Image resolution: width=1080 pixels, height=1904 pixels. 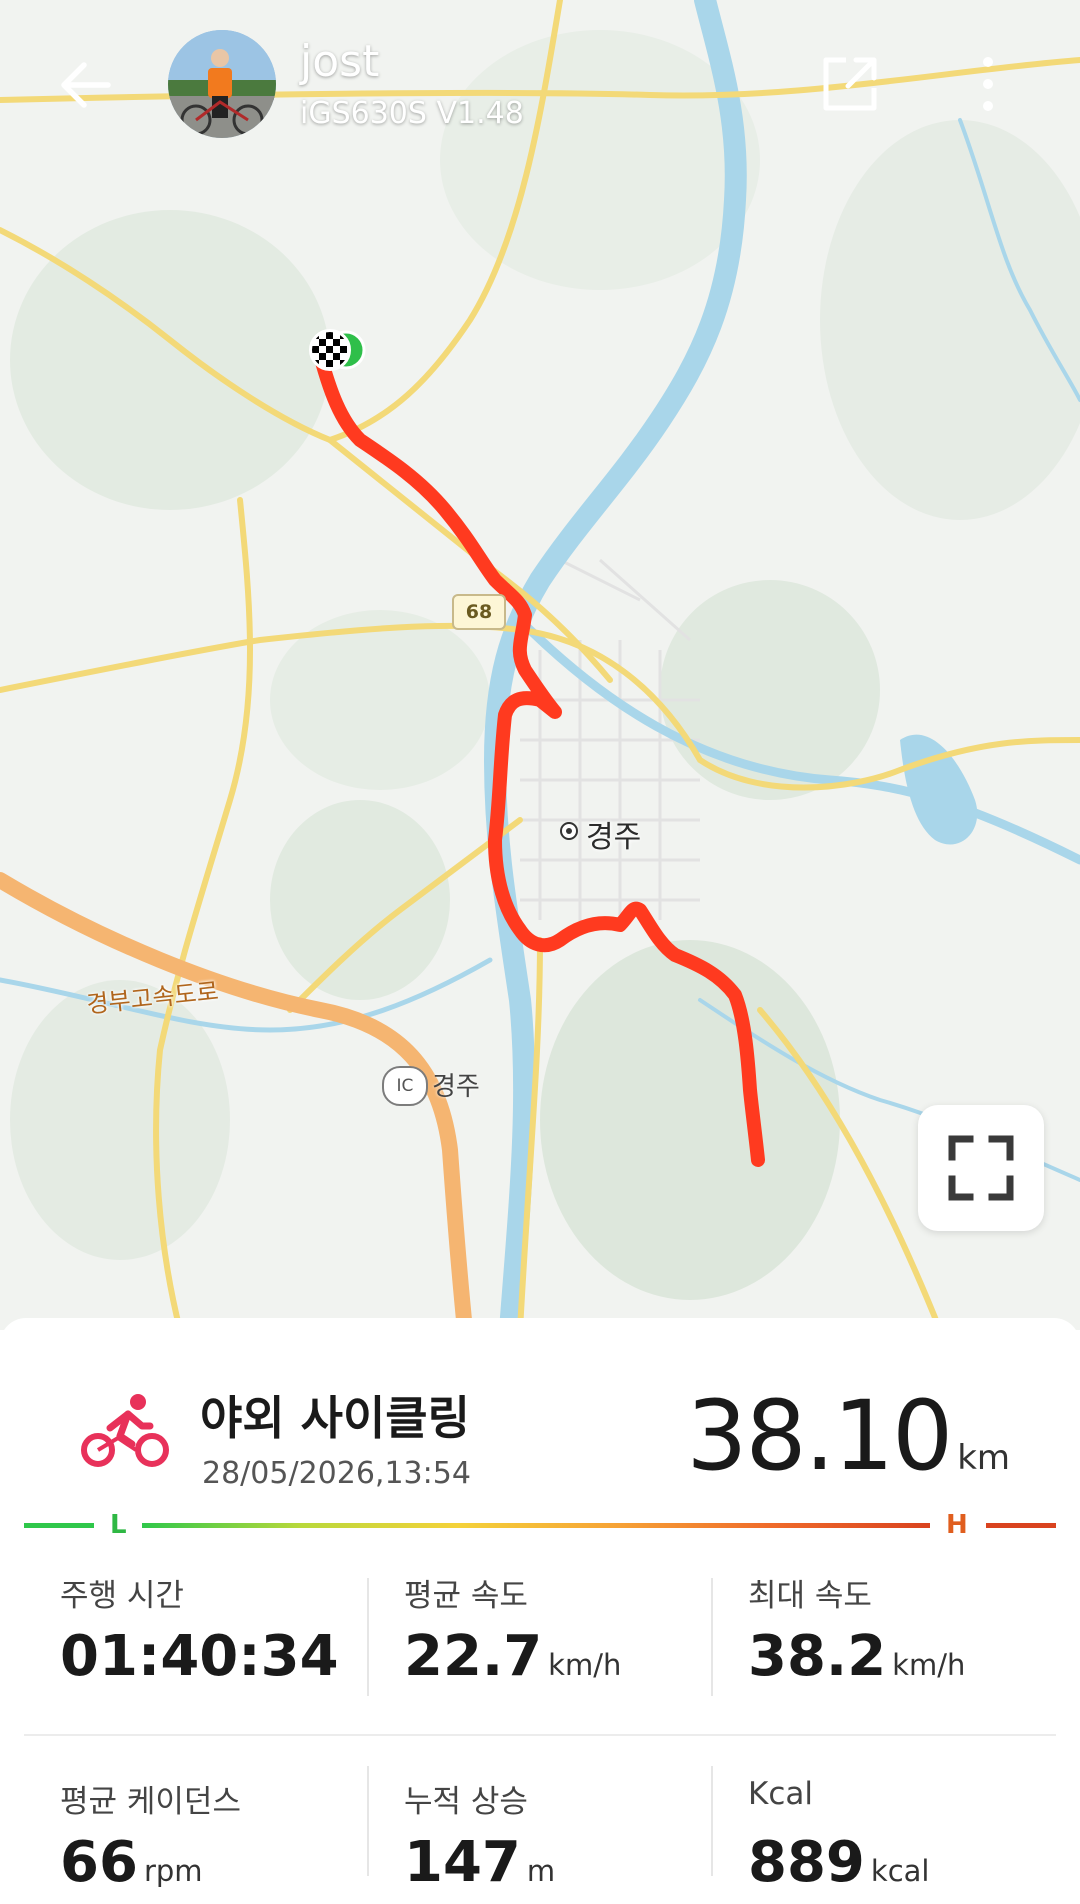 What do you see at coordinates (99, 1862) in the screenshot?
I see `stat-number: 66` at bounding box center [99, 1862].